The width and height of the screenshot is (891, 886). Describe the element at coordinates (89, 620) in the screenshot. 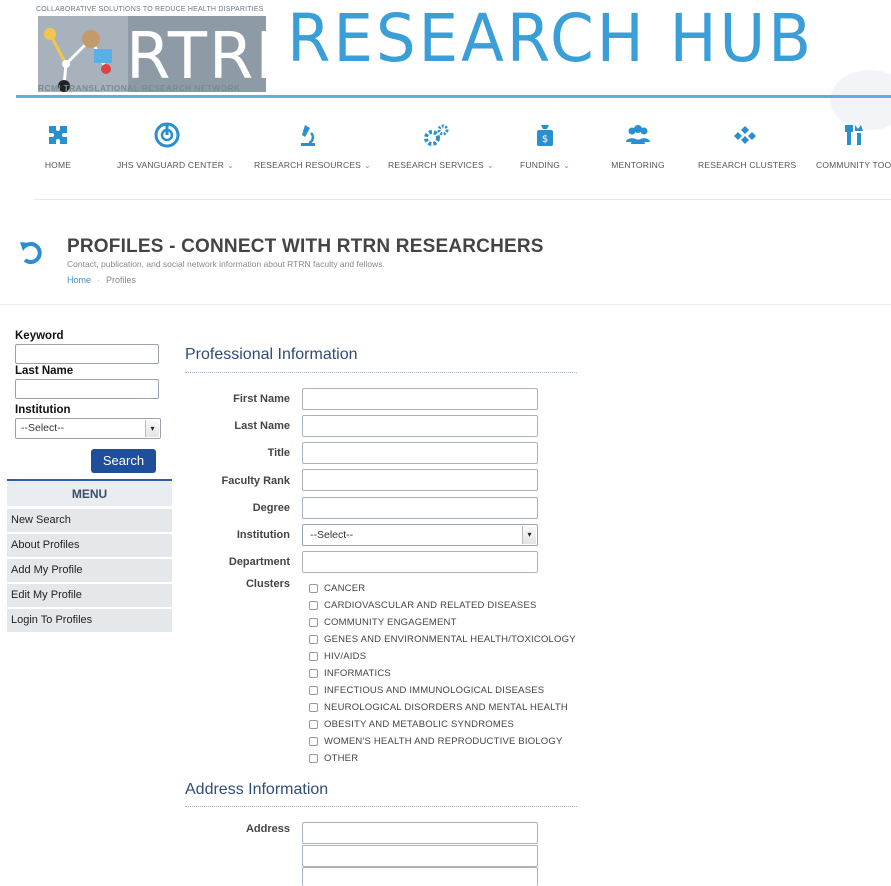

I see `menu-item-login: Login To Profiles` at that location.